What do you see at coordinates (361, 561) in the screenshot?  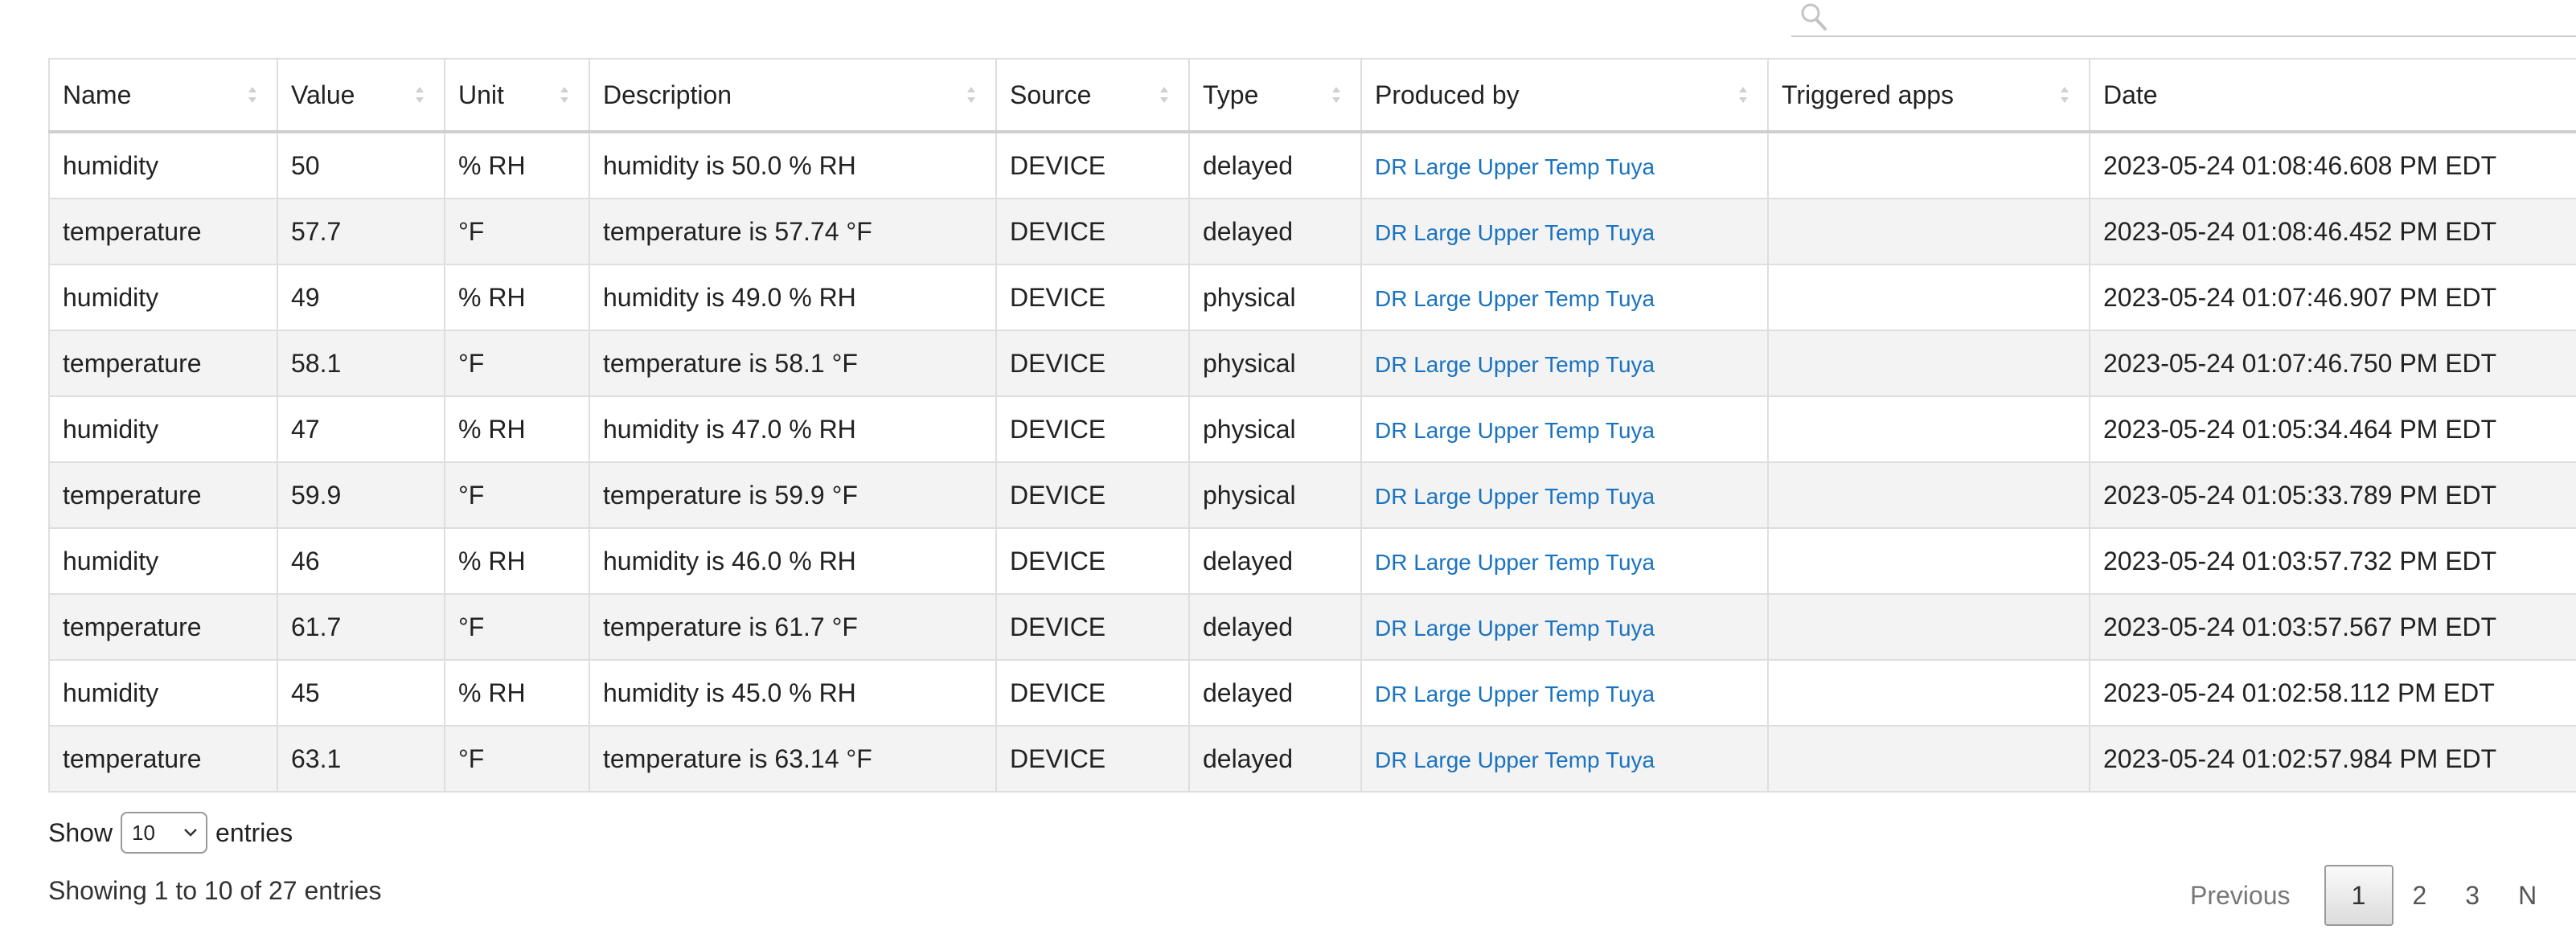 I see `cell-value: 46` at bounding box center [361, 561].